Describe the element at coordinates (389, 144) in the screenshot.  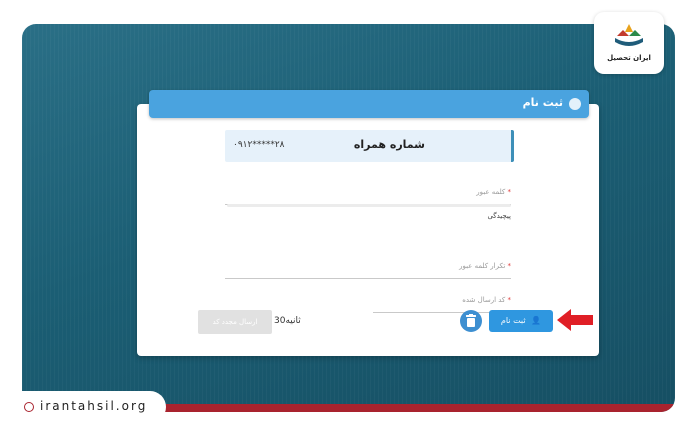
I see `phone-label: شماره همراه` at that location.